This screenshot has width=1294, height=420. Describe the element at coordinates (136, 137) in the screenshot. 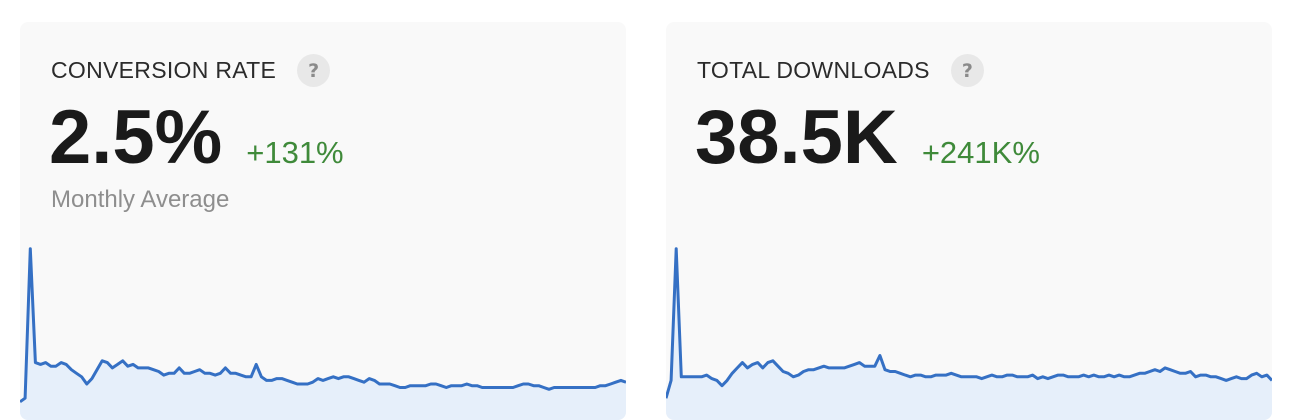

I see `metric-value: 2.5%` at that location.